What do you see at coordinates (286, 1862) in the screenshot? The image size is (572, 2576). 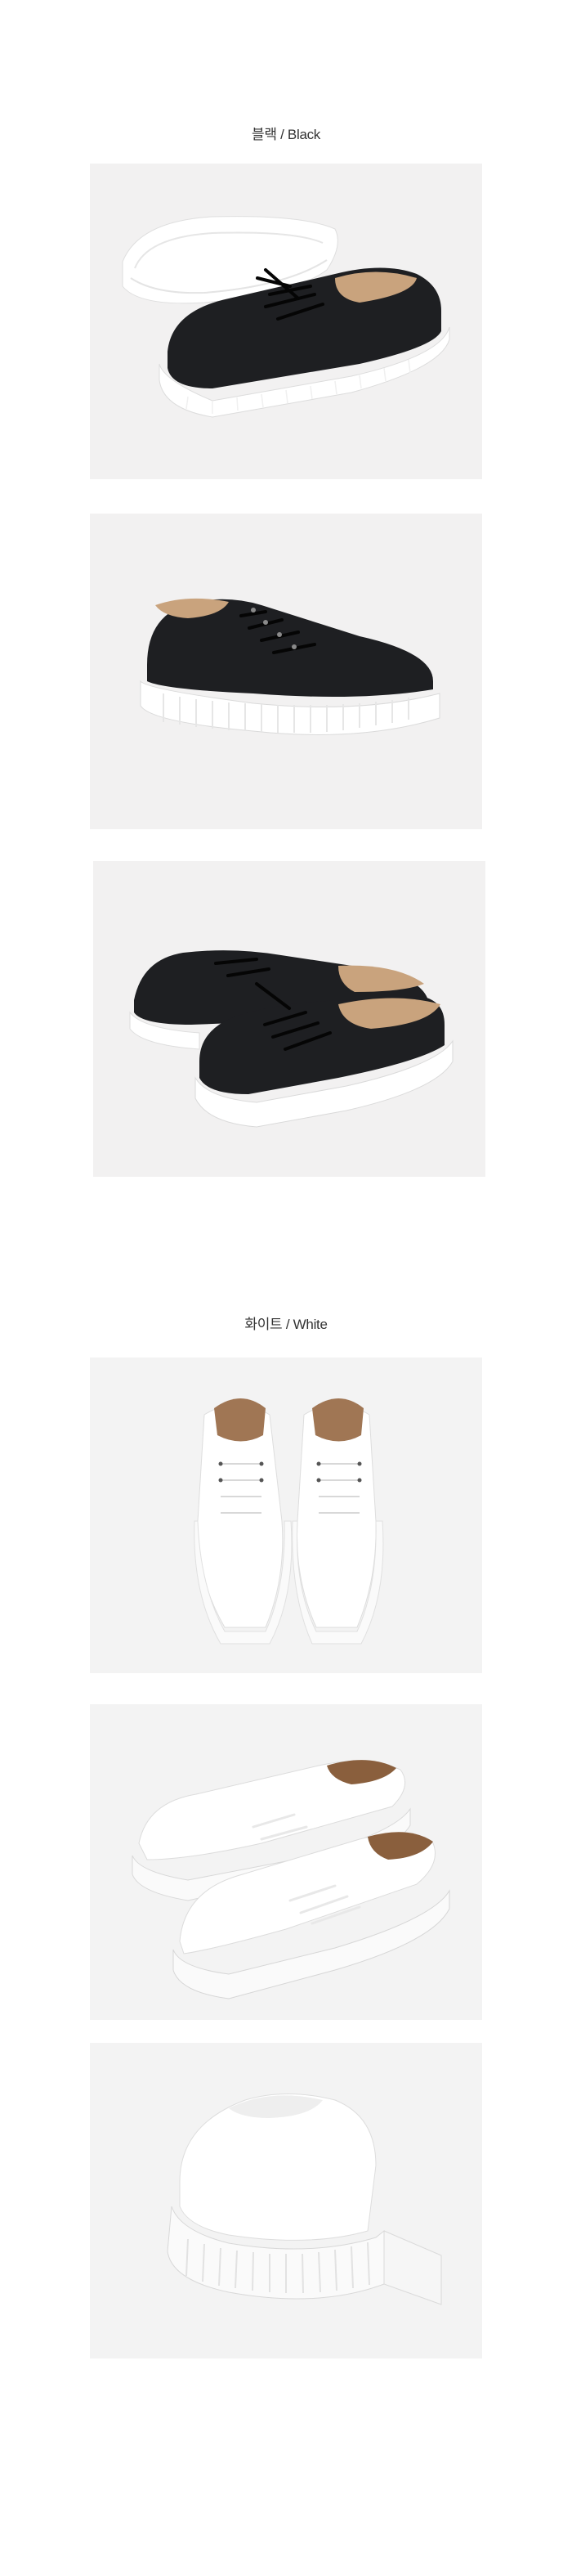 I see `white-sneakers-pair-angle-view` at bounding box center [286, 1862].